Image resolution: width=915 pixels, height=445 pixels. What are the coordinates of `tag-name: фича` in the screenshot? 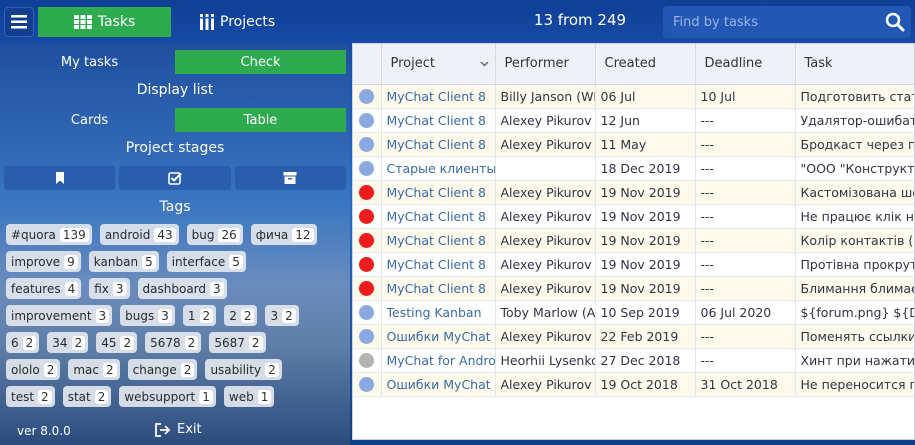 It's located at (272, 234).